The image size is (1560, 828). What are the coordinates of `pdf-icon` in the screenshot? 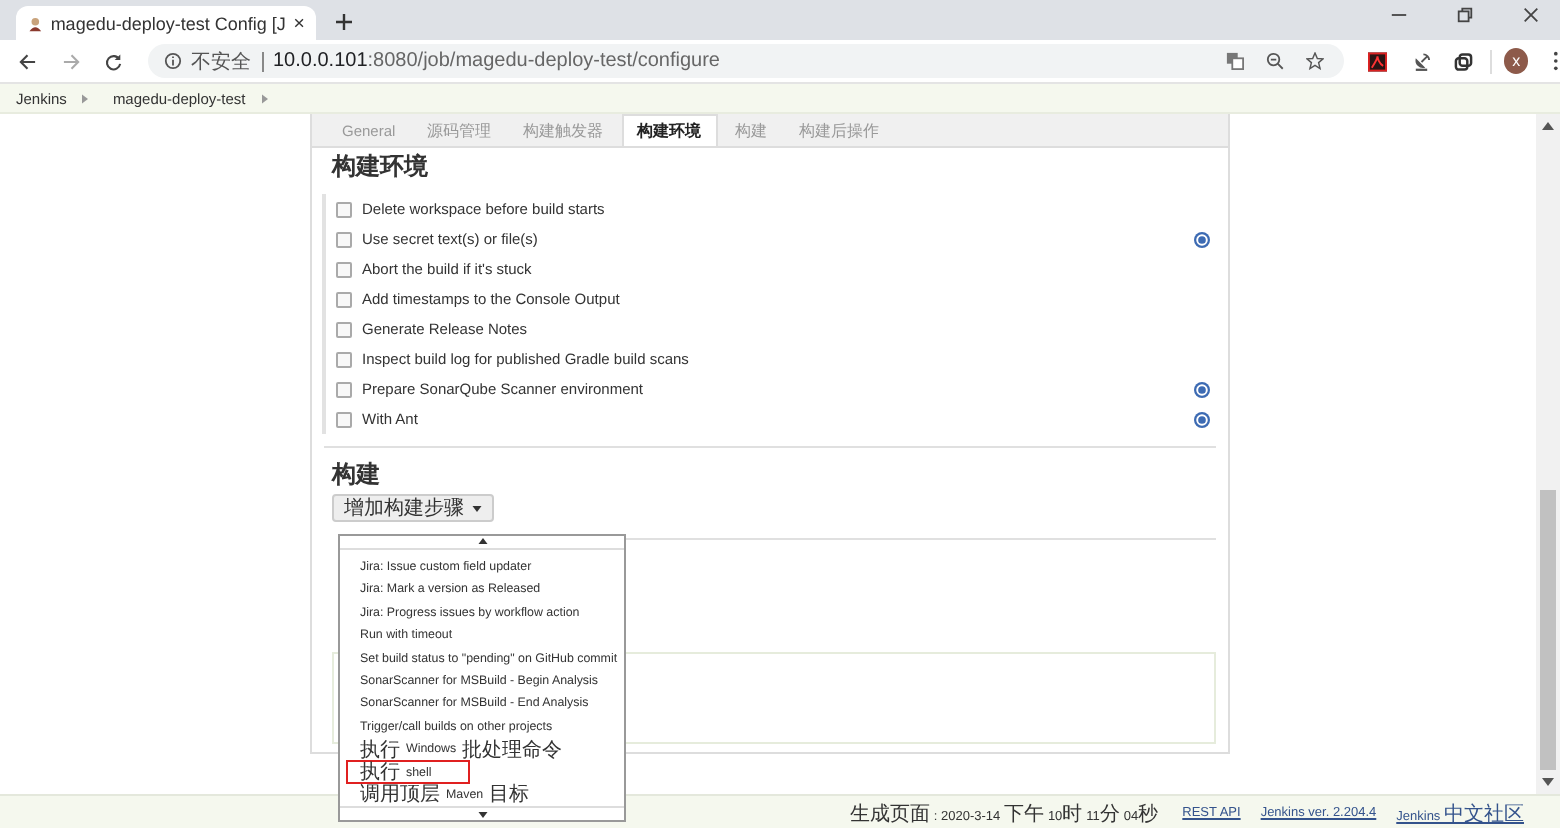 It's located at (1378, 61).